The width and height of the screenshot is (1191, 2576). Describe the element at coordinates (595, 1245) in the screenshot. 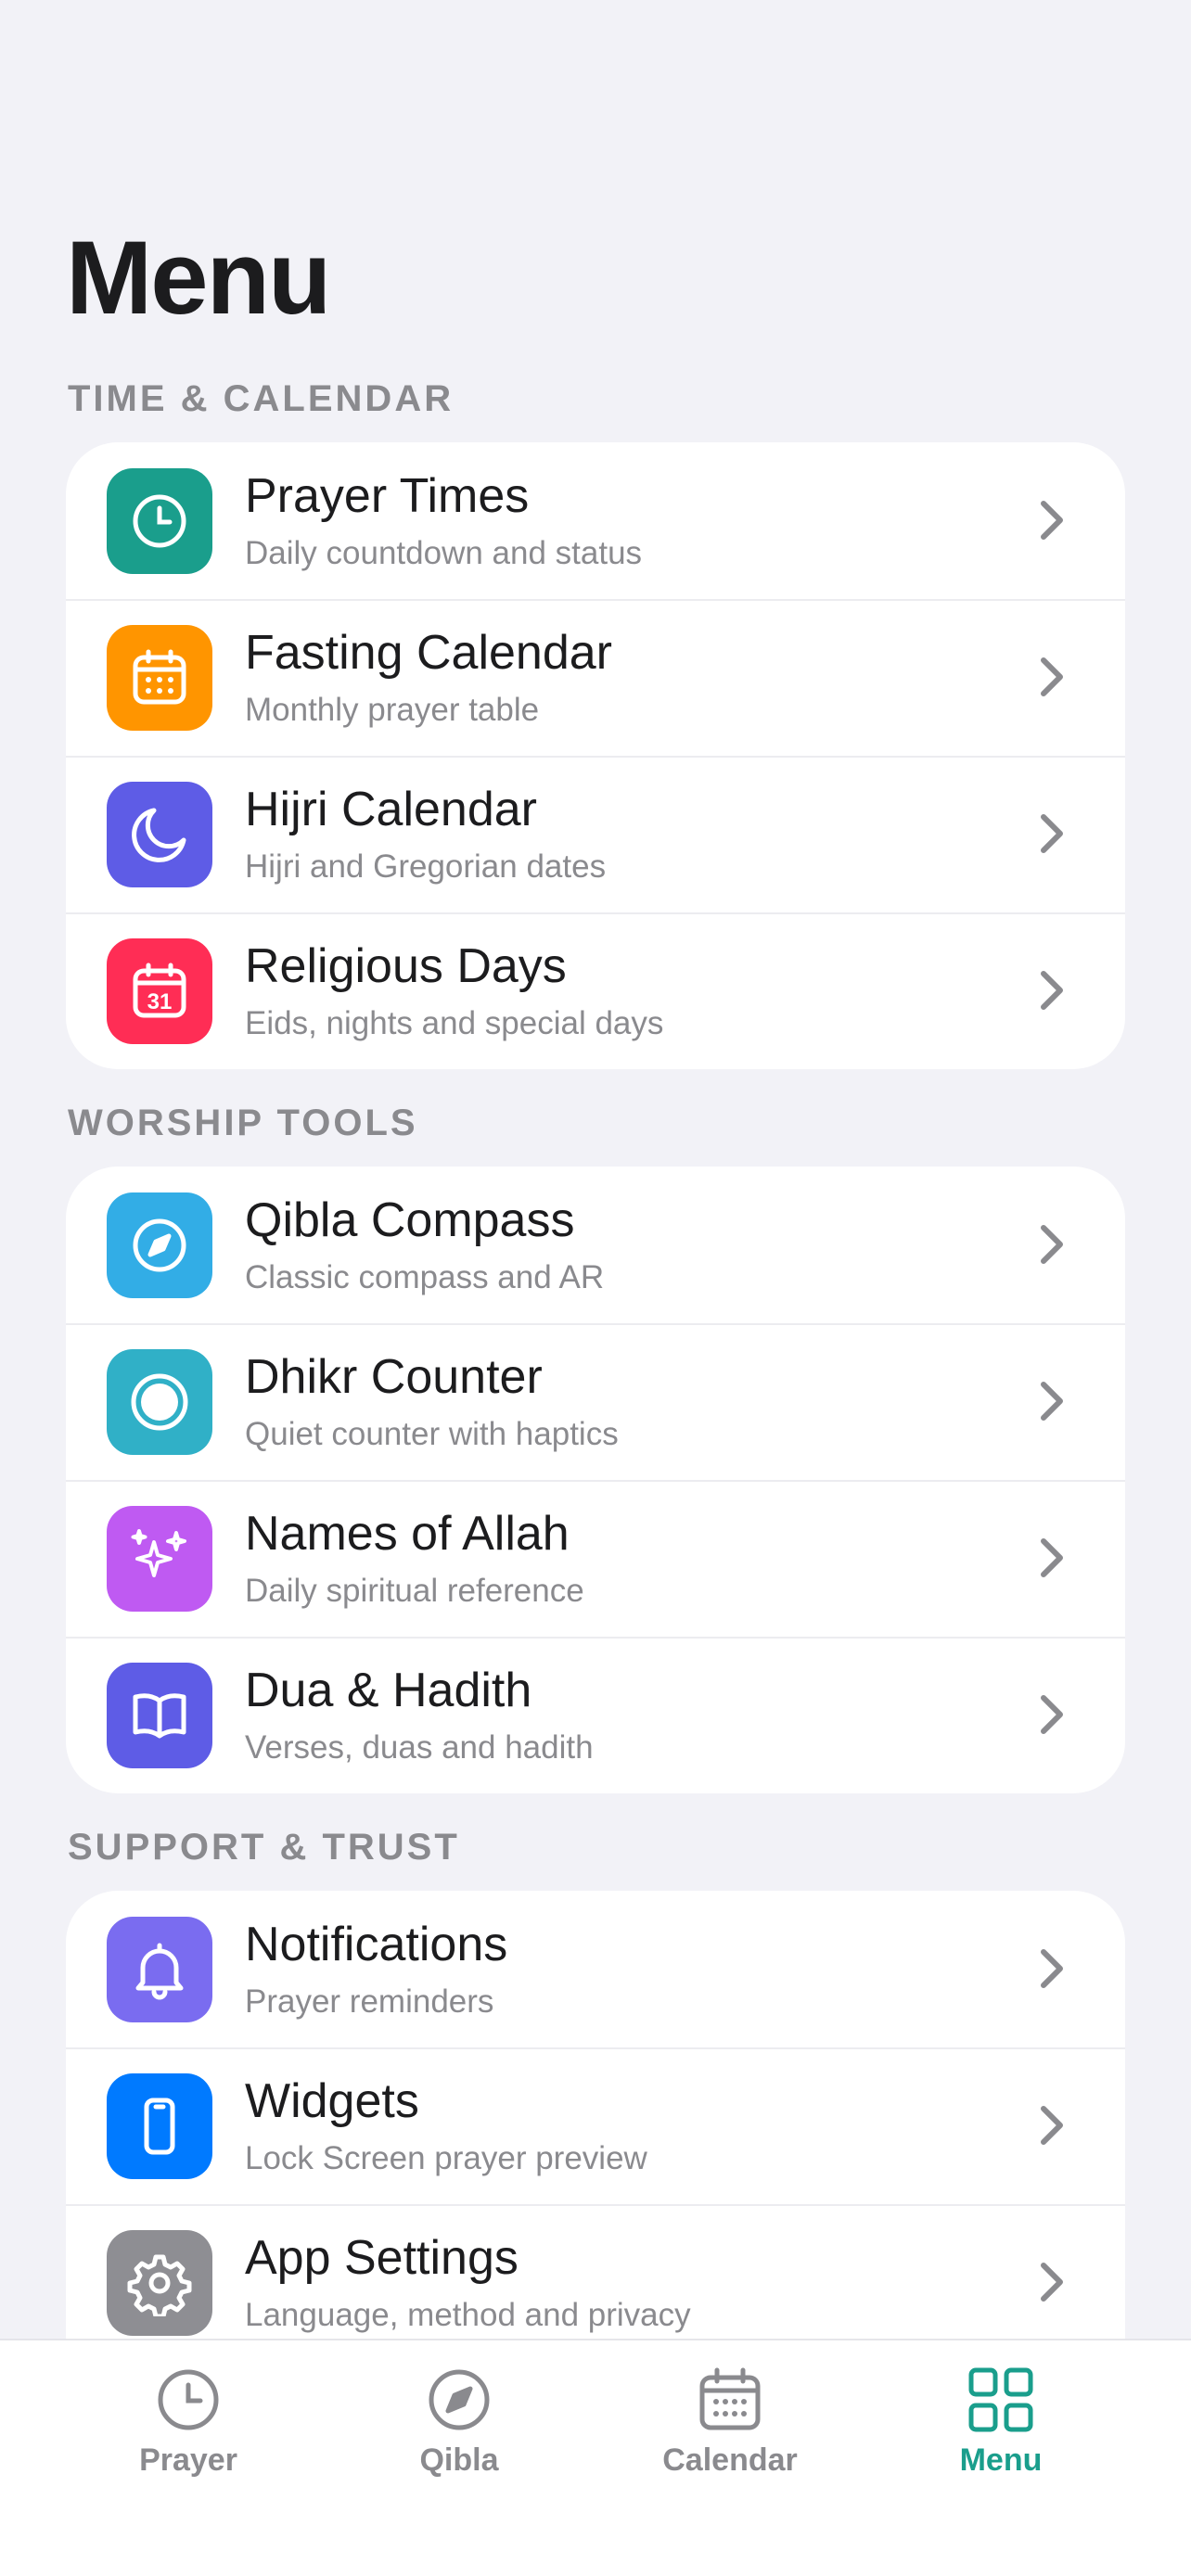

I see `menu-item-qibla-compass: Qibla Compass Classic compass and AR` at that location.